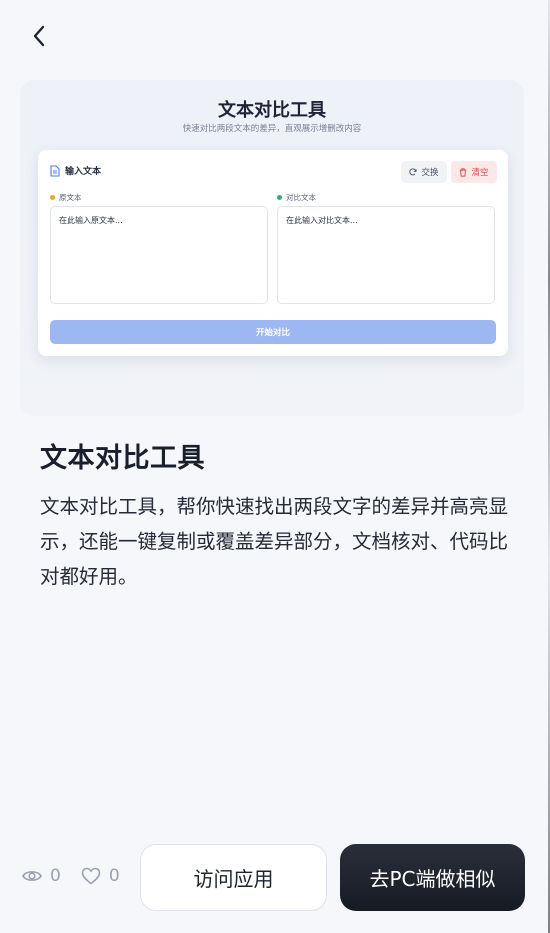  I want to click on like-count: 0, so click(100, 876).